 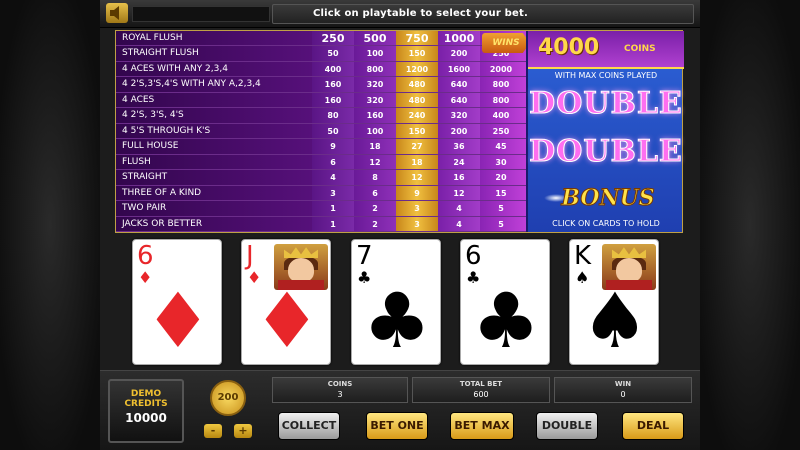 I want to click on total-bet-value: 600, so click(x=481, y=394).